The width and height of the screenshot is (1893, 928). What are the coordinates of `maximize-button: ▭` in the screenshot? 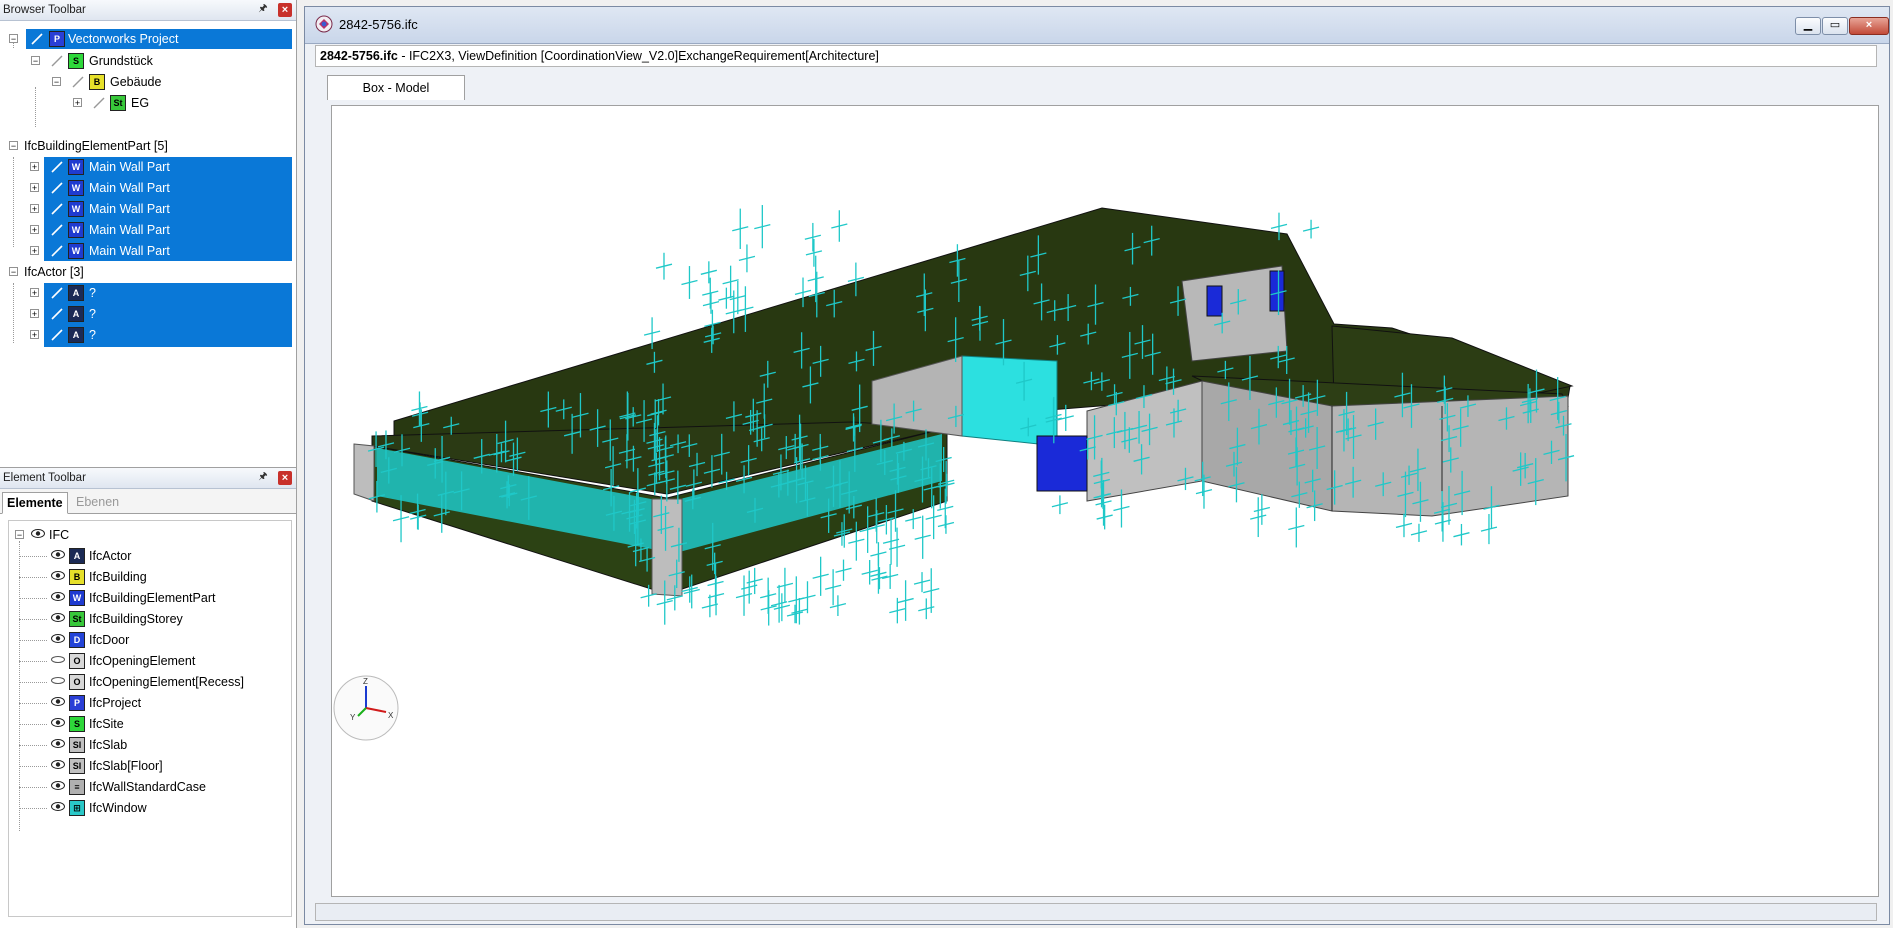 It's located at (1835, 26).